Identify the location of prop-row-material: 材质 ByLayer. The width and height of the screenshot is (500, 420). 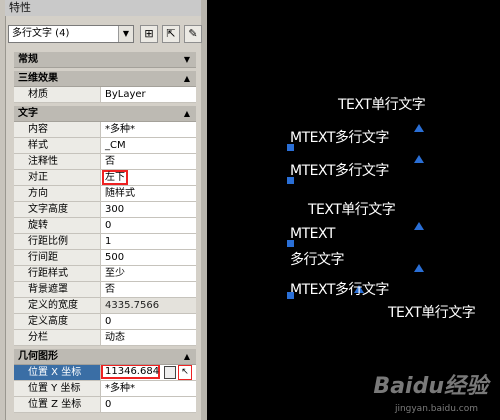
(105, 95).